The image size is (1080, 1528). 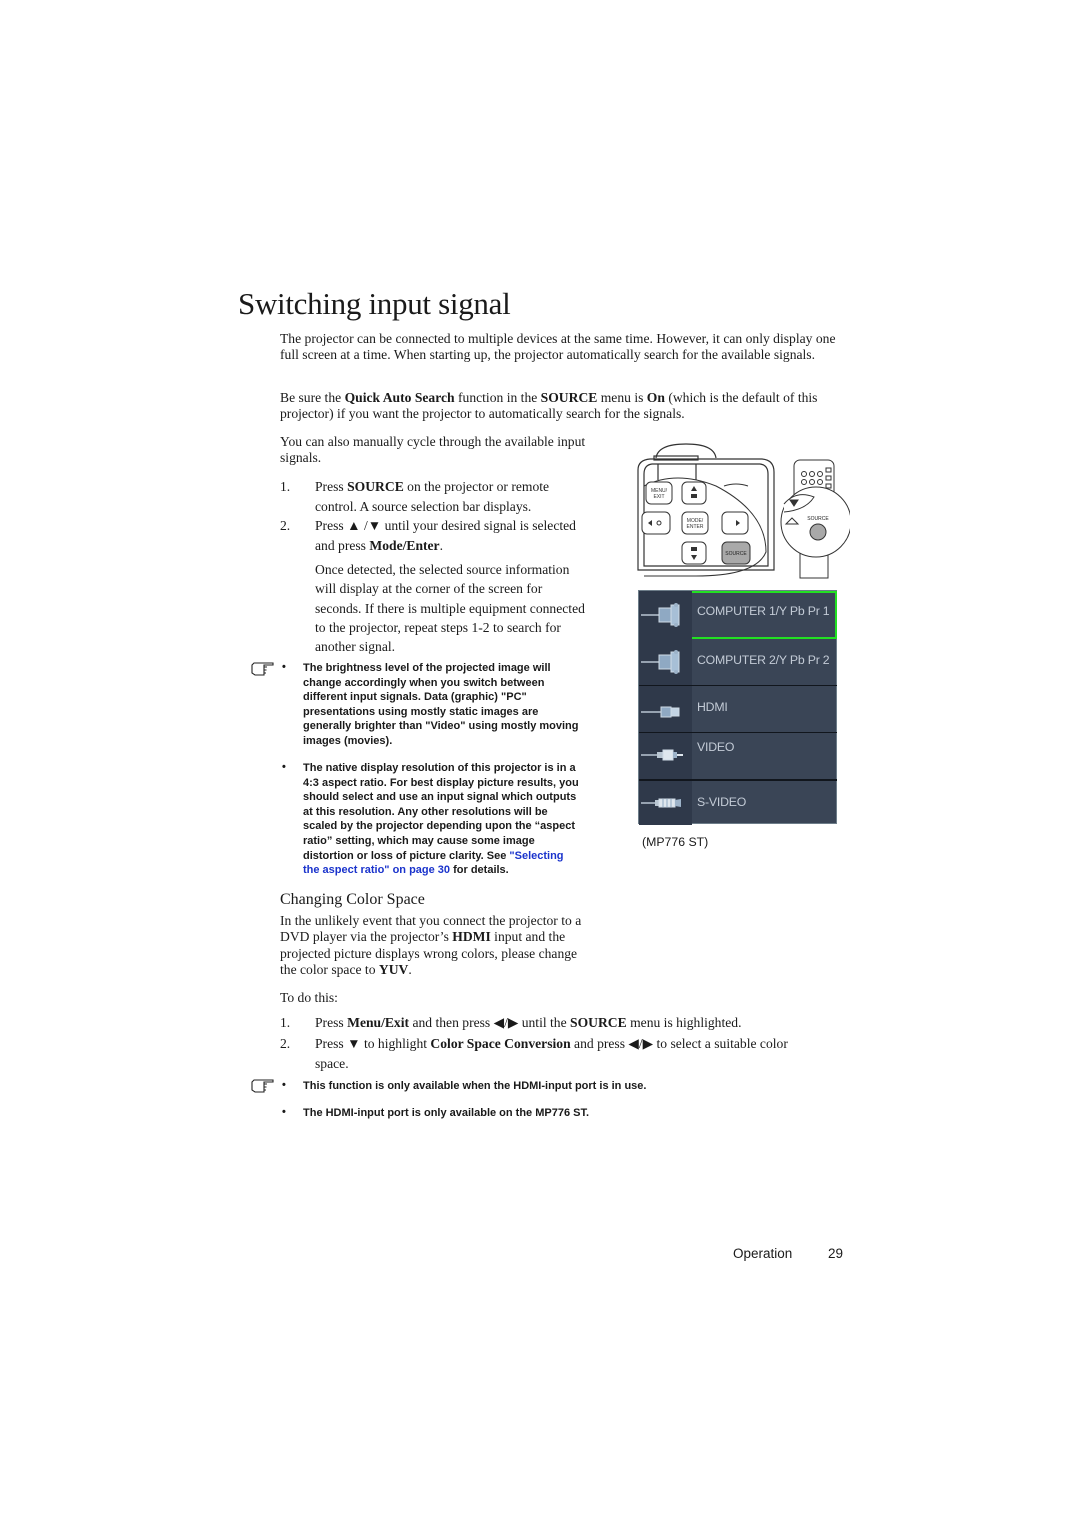 What do you see at coordinates (661, 803) in the screenshot?
I see `svideo-connector-icon` at bounding box center [661, 803].